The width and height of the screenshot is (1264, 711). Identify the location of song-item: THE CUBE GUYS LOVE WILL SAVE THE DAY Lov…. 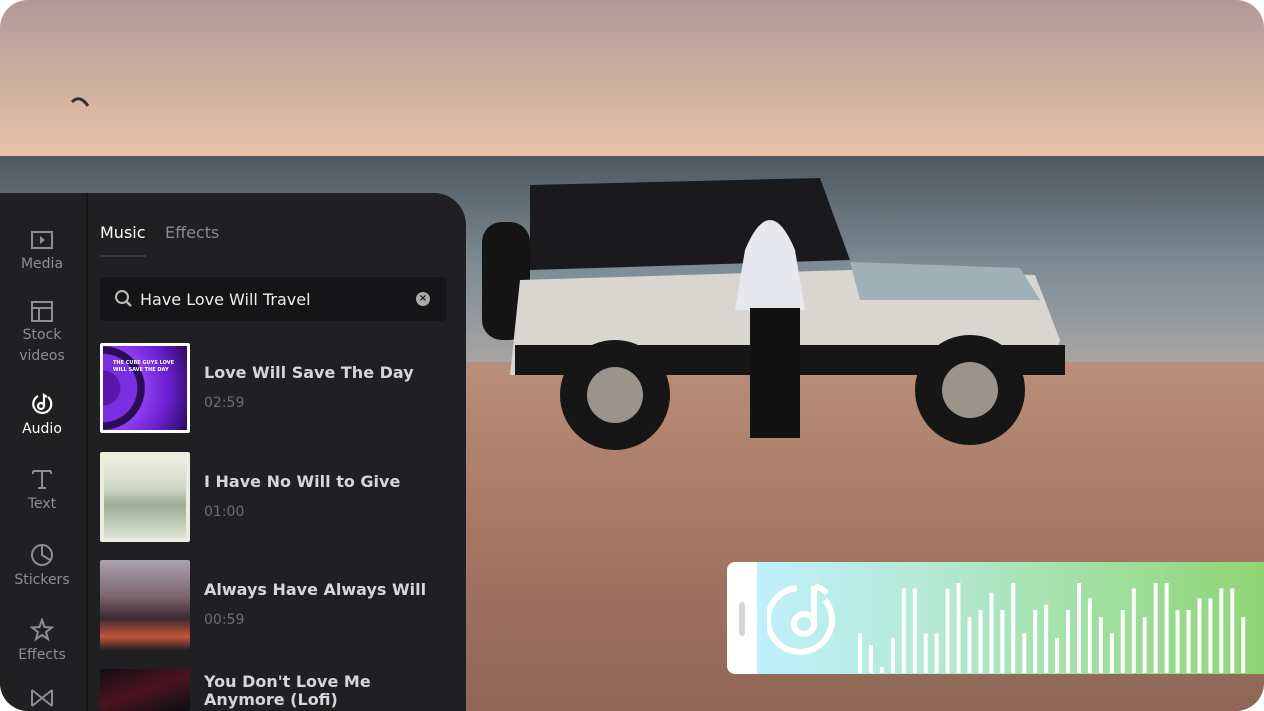
(273, 388).